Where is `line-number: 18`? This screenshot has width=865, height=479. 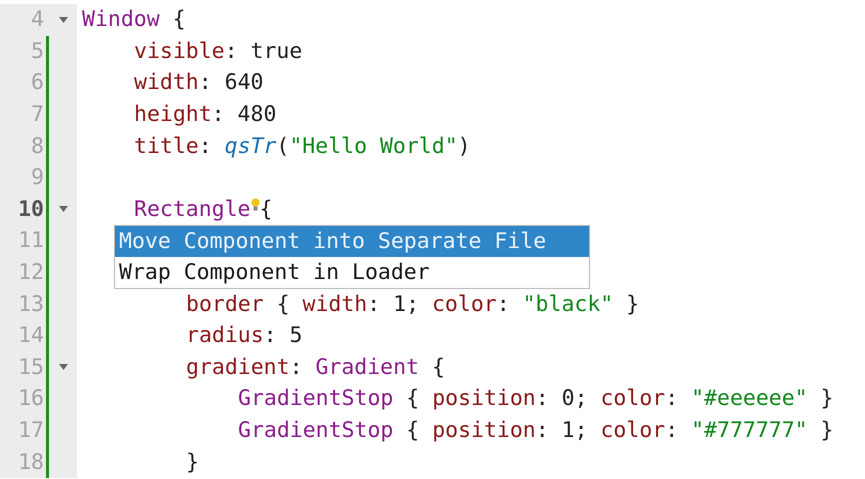
line-number: 18 is located at coordinates (30, 462).